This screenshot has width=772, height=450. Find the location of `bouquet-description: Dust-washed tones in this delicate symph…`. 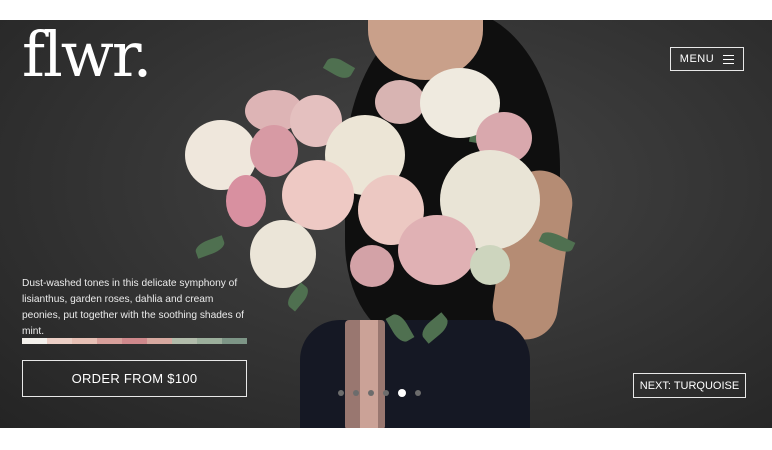

bouquet-description: Dust-washed tones in this delicate symph… is located at coordinates (133, 307).